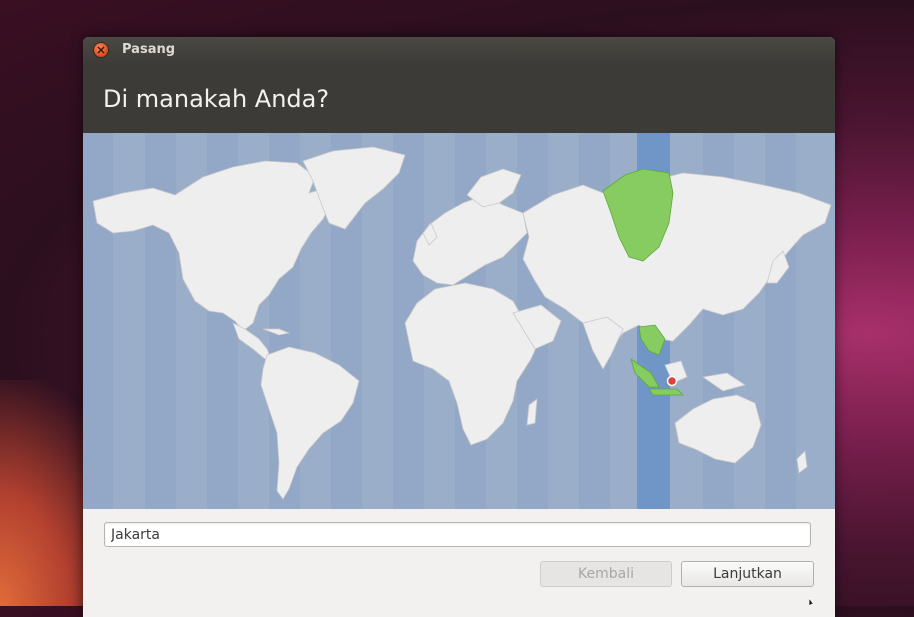 This screenshot has height=617, width=914. Describe the element at coordinates (812, 602) in the screenshot. I see `mouse-cursor-icon` at that location.